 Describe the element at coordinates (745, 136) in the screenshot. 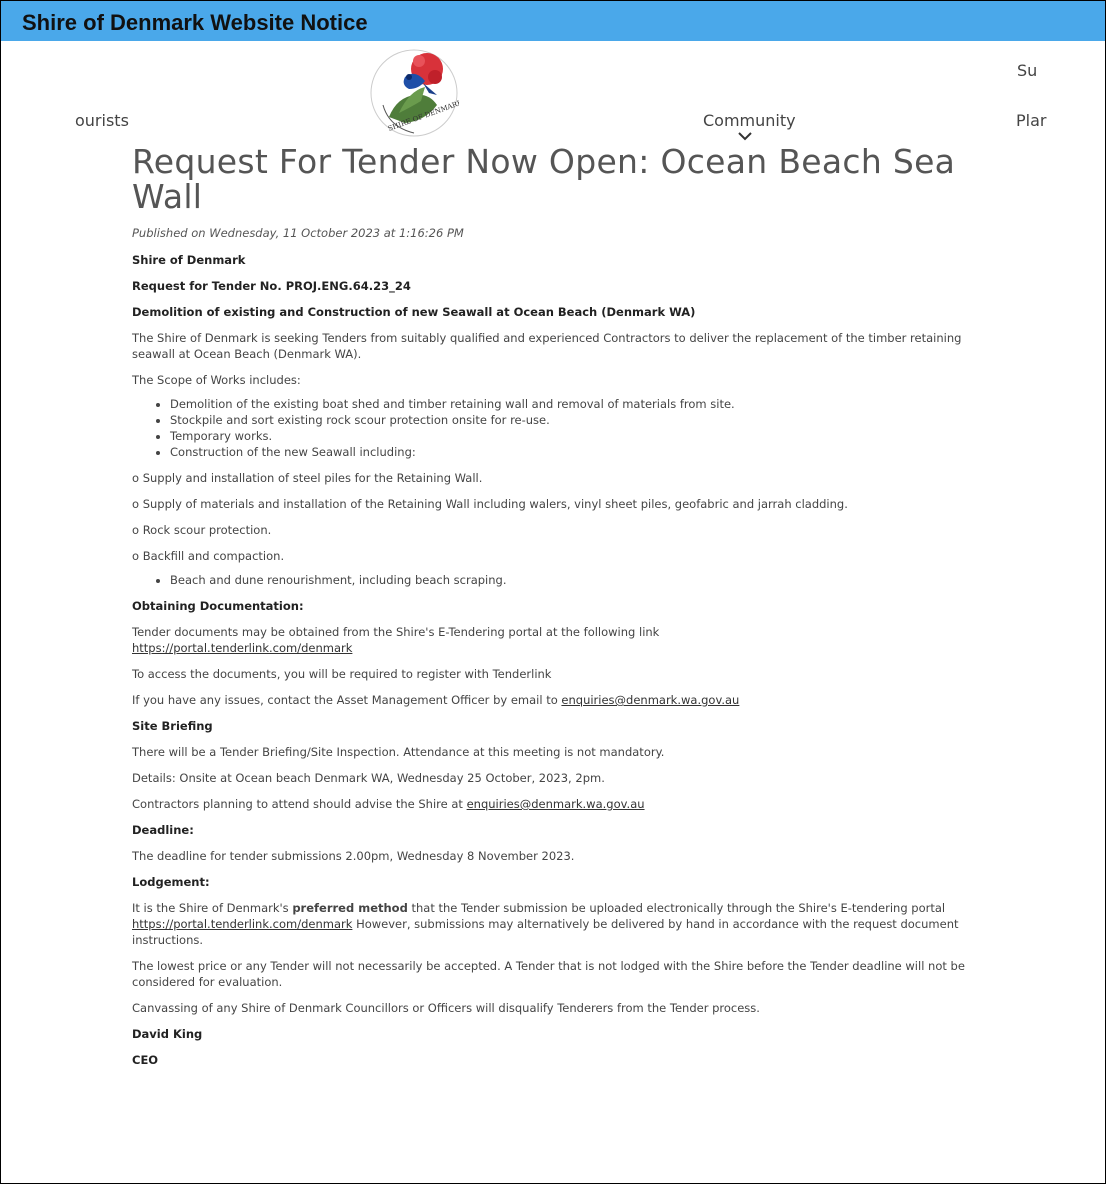

I see `chevron-down-icon` at that location.